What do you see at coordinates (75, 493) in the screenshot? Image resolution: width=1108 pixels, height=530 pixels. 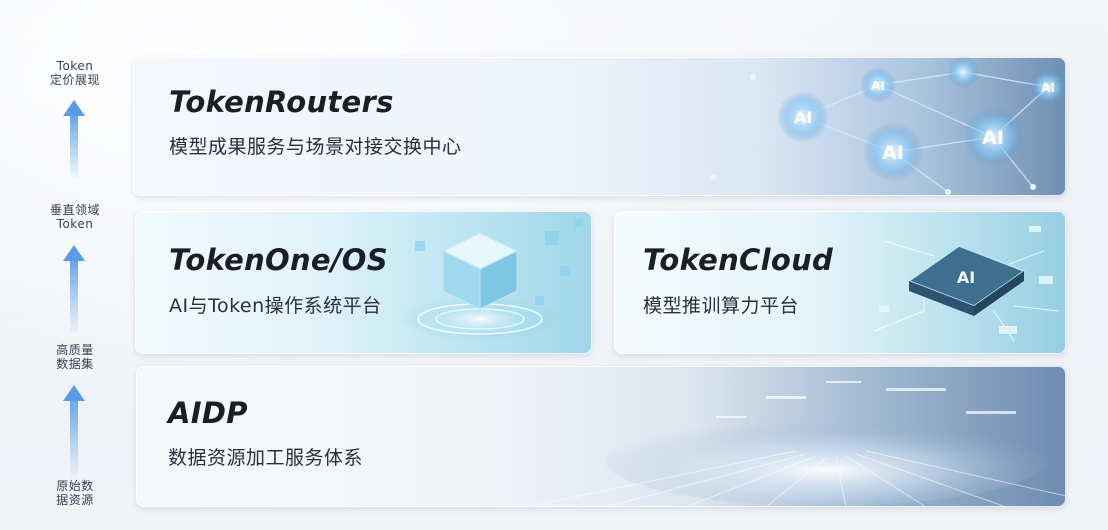 I see `side-label-raw-data: 原始数 据资源` at bounding box center [75, 493].